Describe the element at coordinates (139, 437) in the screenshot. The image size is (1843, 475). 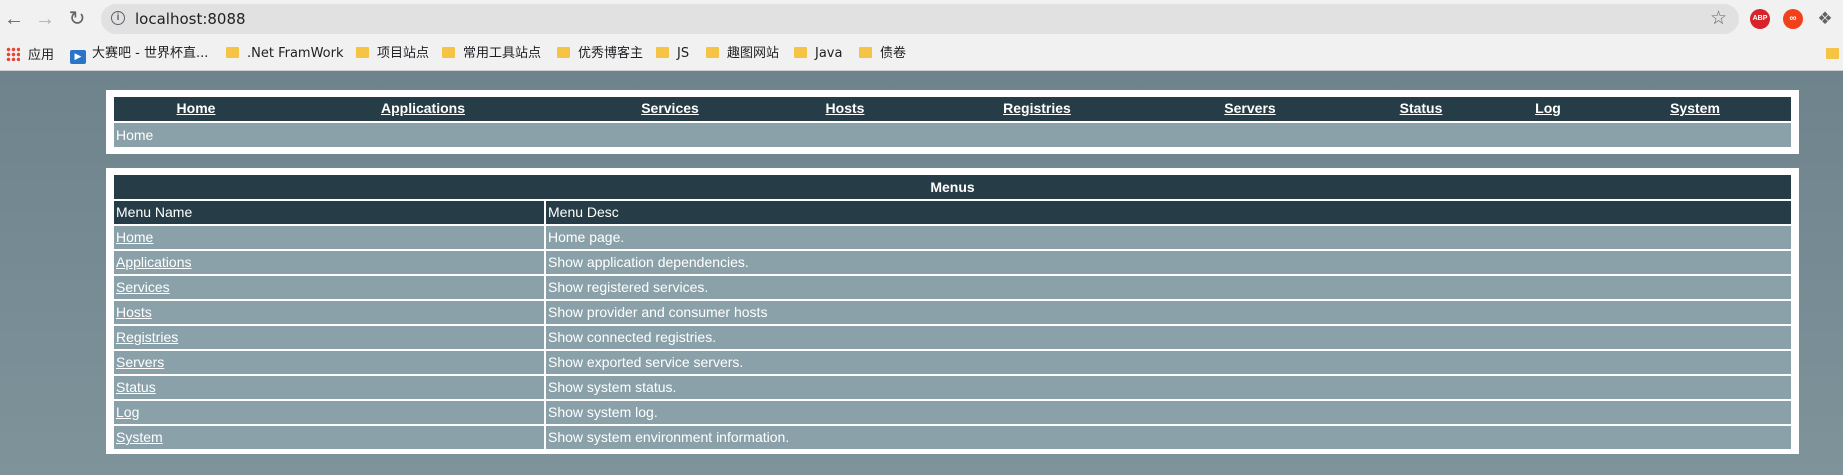
I see `menu-link-system: System` at that location.